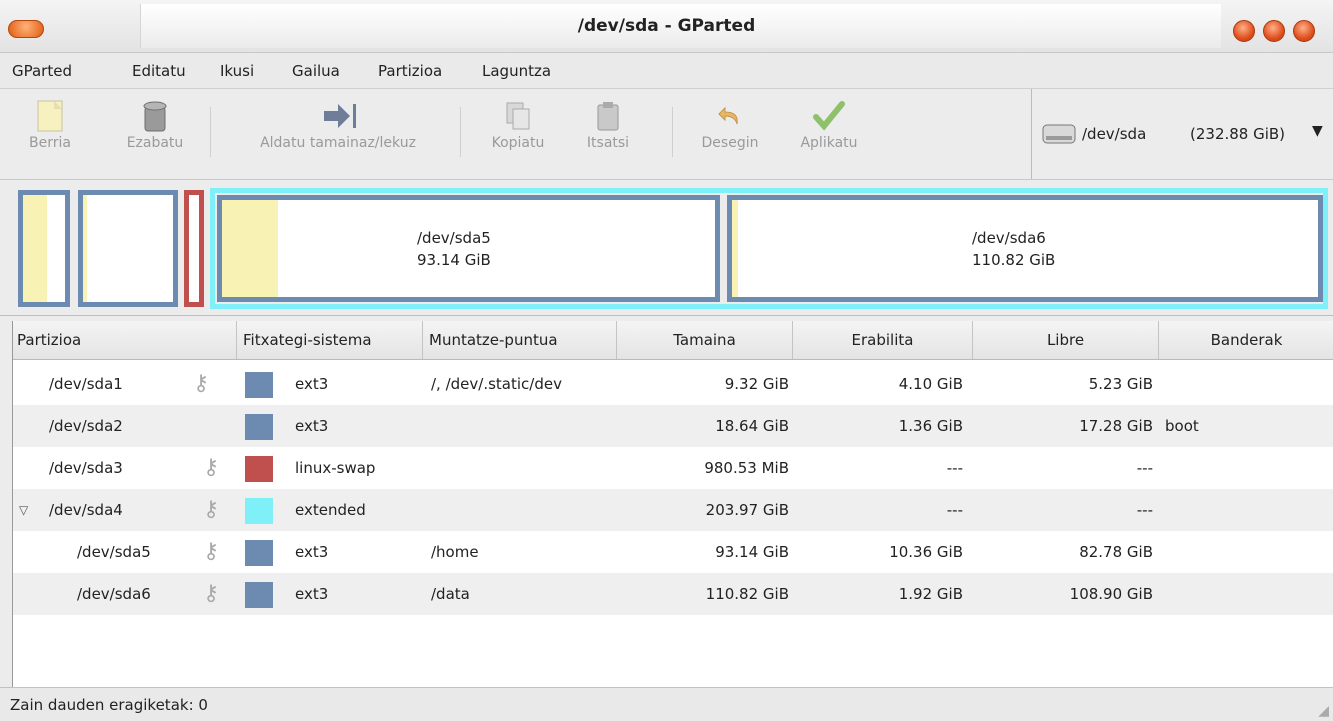 This screenshot has height=721, width=1333. Describe the element at coordinates (316, 71) in the screenshot. I see `menu-gailua: Gailua` at that location.